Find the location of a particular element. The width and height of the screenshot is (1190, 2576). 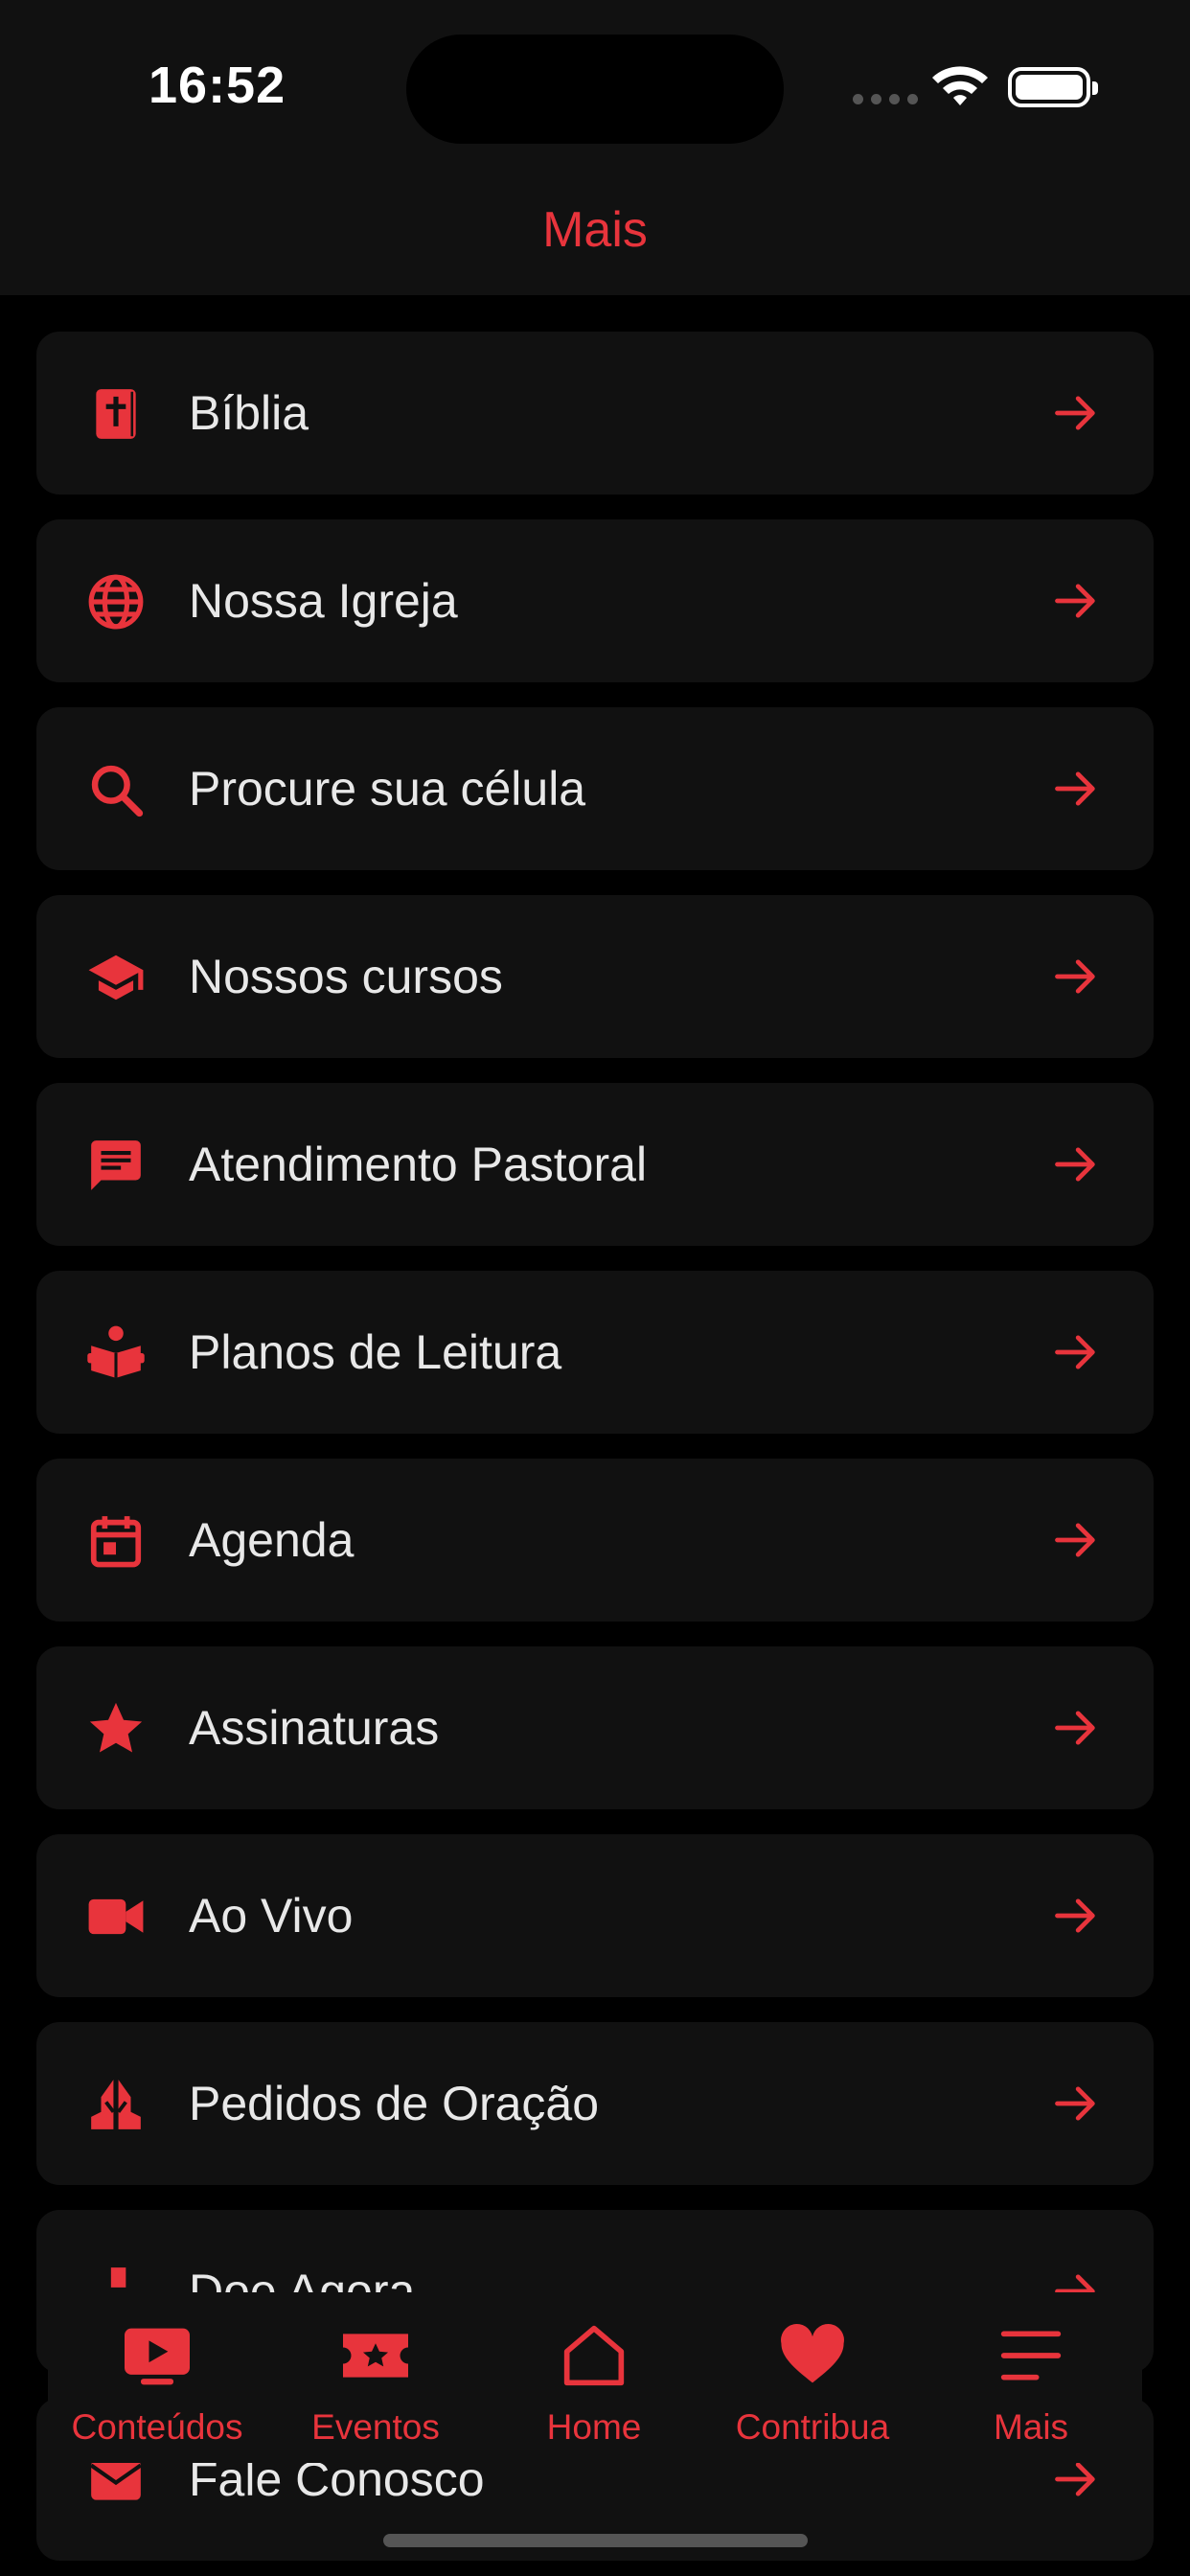

menu-item-assinaturas: Assinaturas is located at coordinates (595, 1727).